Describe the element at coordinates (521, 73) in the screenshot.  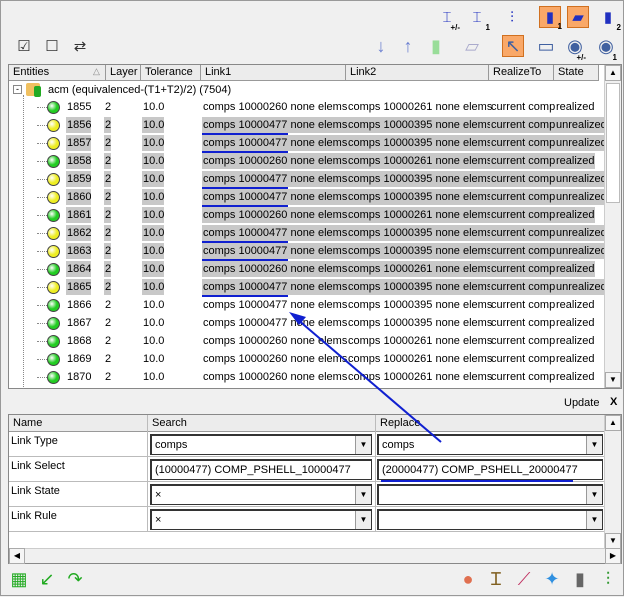
I see `column-header-realizeto: RealizeTo` at that location.